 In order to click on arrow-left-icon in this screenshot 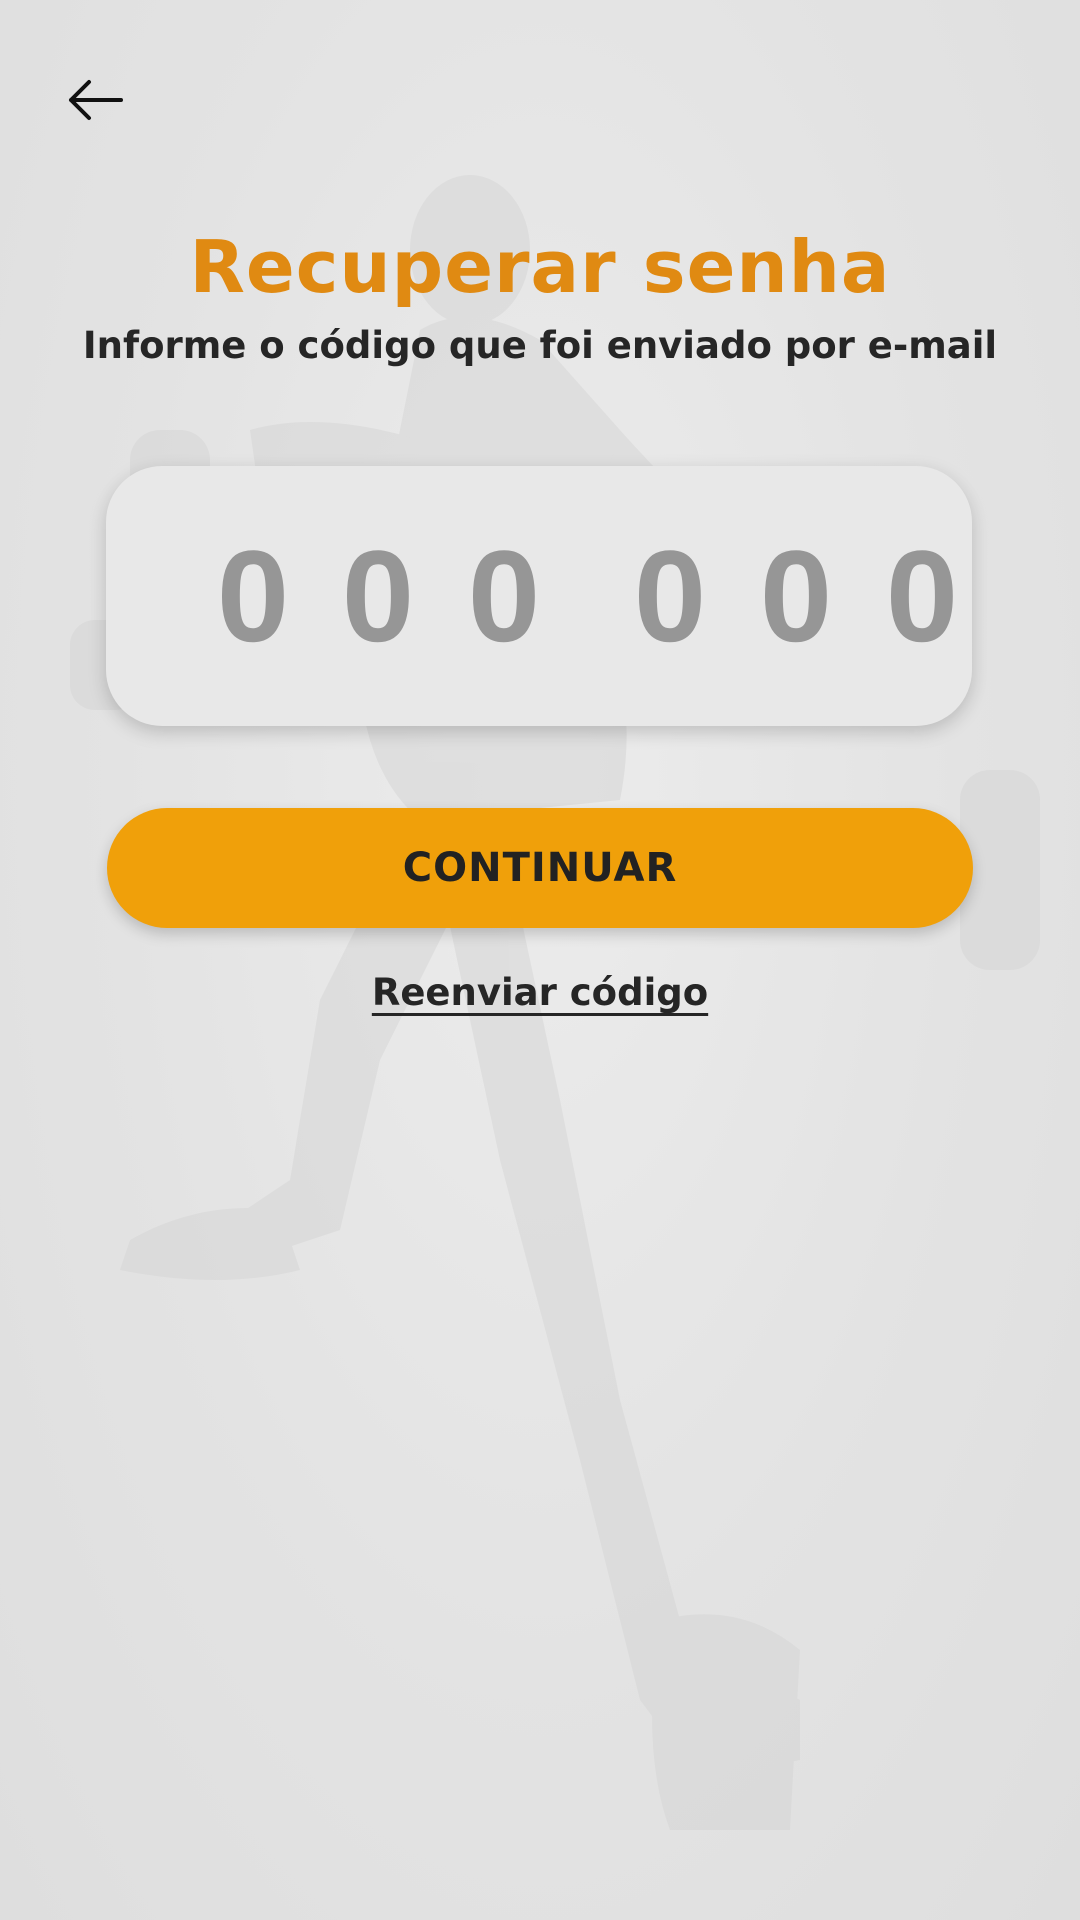, I will do `click(96, 100)`.